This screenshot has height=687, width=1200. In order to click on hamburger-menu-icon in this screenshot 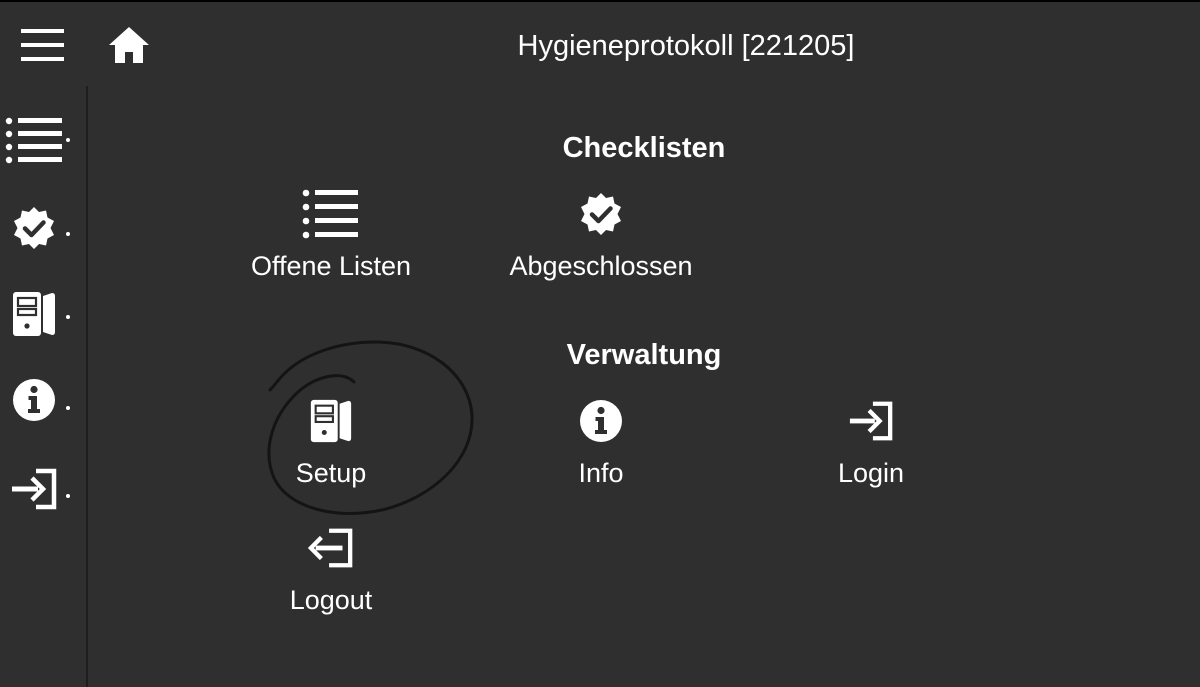, I will do `click(42, 45)`.